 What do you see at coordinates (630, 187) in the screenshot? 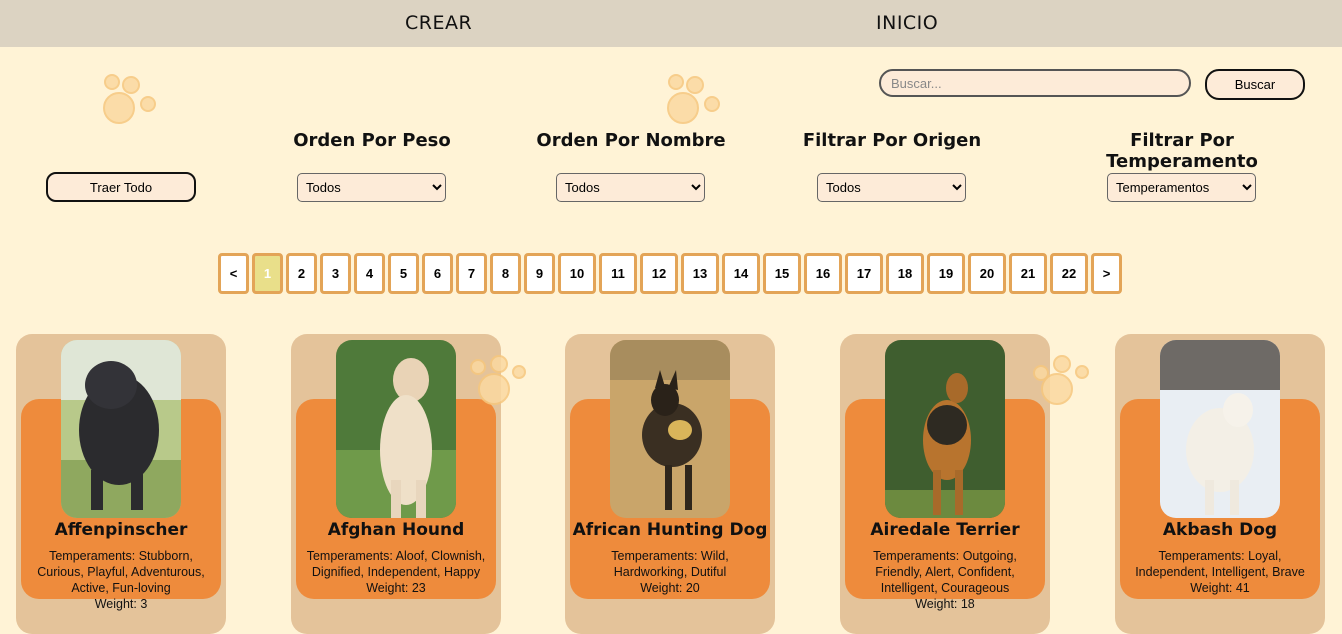
I see `orden-nombre-select: Todos` at bounding box center [630, 187].